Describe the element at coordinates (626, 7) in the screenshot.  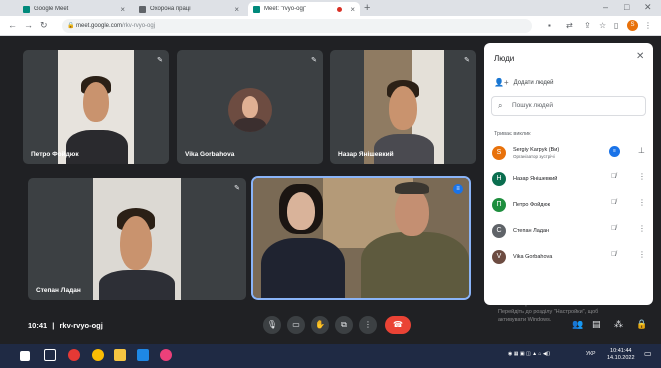
I see `maximize-icon: □` at that location.